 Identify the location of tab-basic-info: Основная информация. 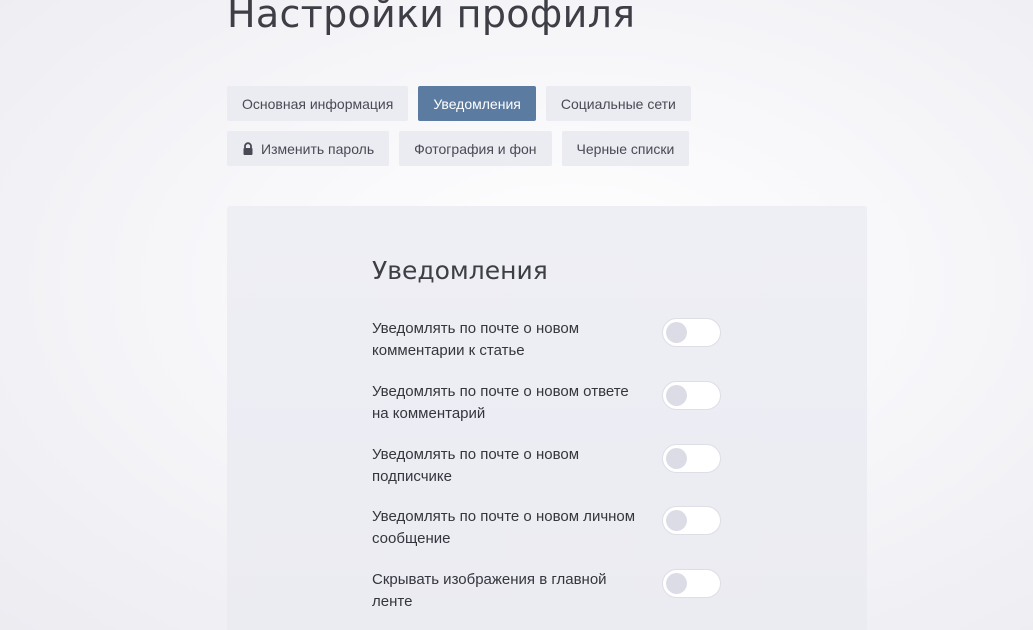
(318, 103).